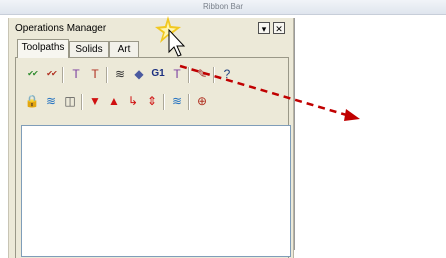 This screenshot has width=446, height=258. I want to click on highfeed-icon: T, so click(177, 74).